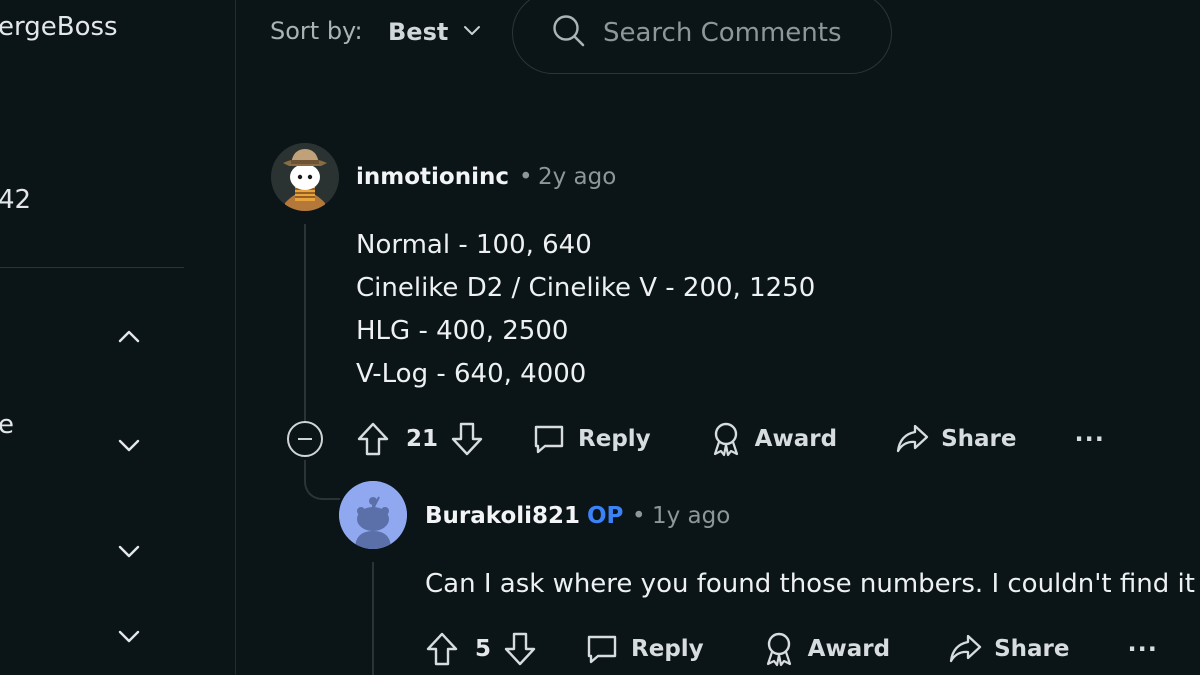 This screenshot has width=1200, height=675. Describe the element at coordinates (738, 33) in the screenshot. I see `search-input` at that location.